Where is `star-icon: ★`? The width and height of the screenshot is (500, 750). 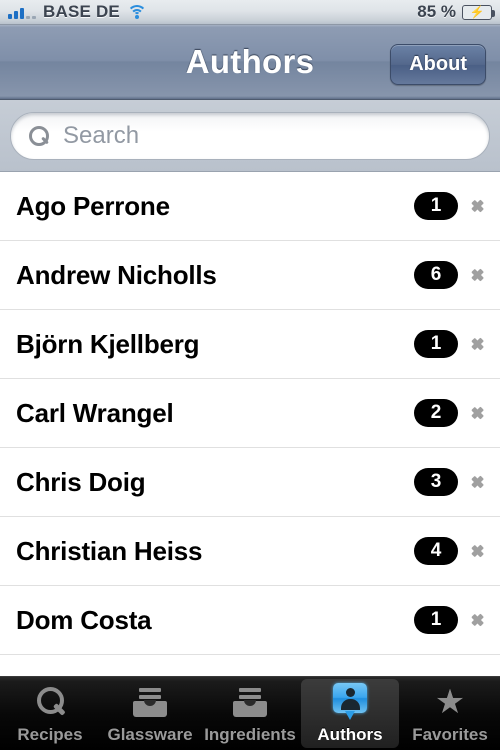 star-icon: ★ is located at coordinates (450, 702).